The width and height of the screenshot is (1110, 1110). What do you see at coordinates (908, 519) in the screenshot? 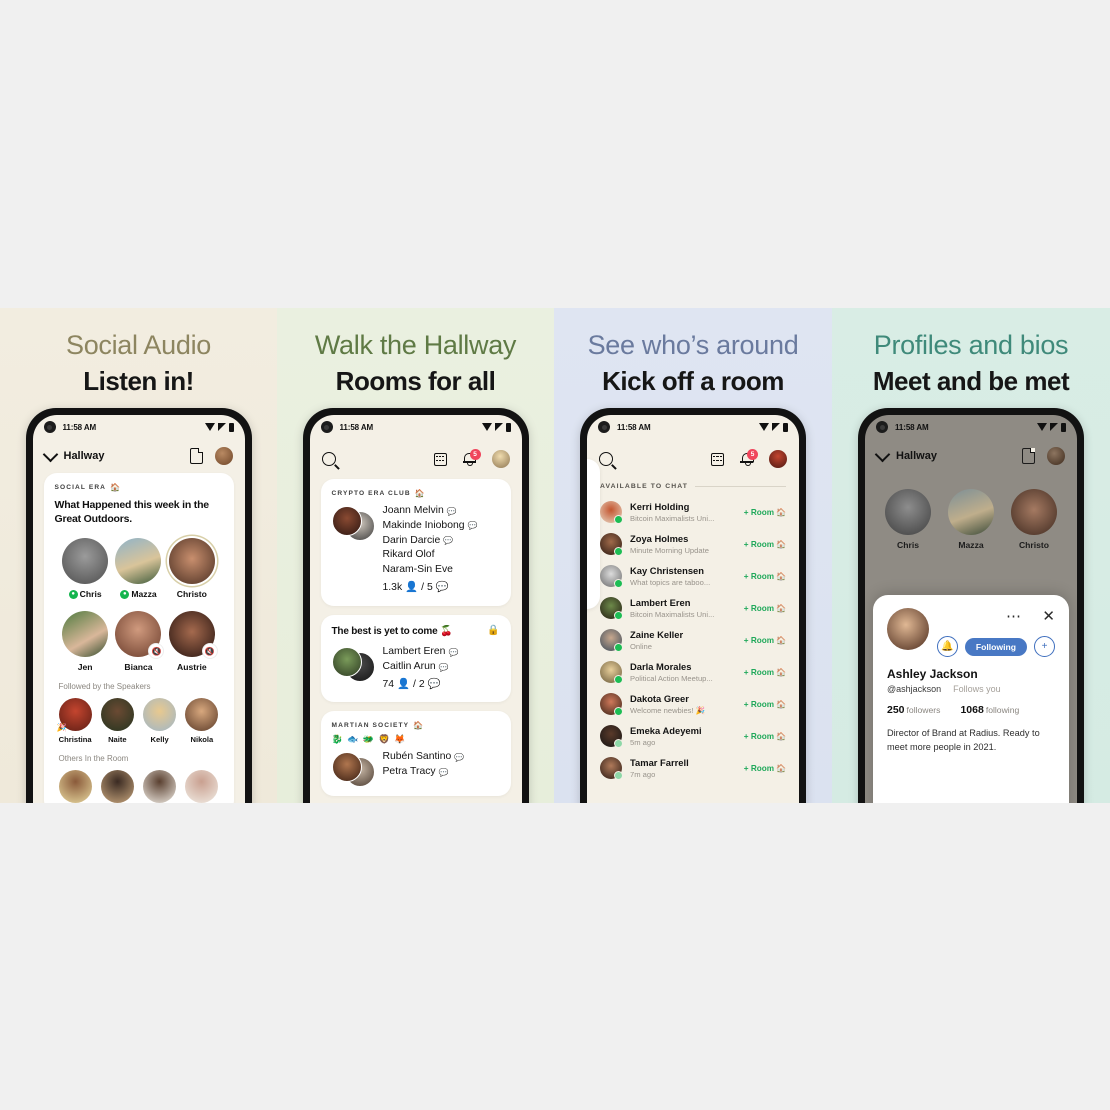
I see `speaker: Chris` at bounding box center [908, 519].